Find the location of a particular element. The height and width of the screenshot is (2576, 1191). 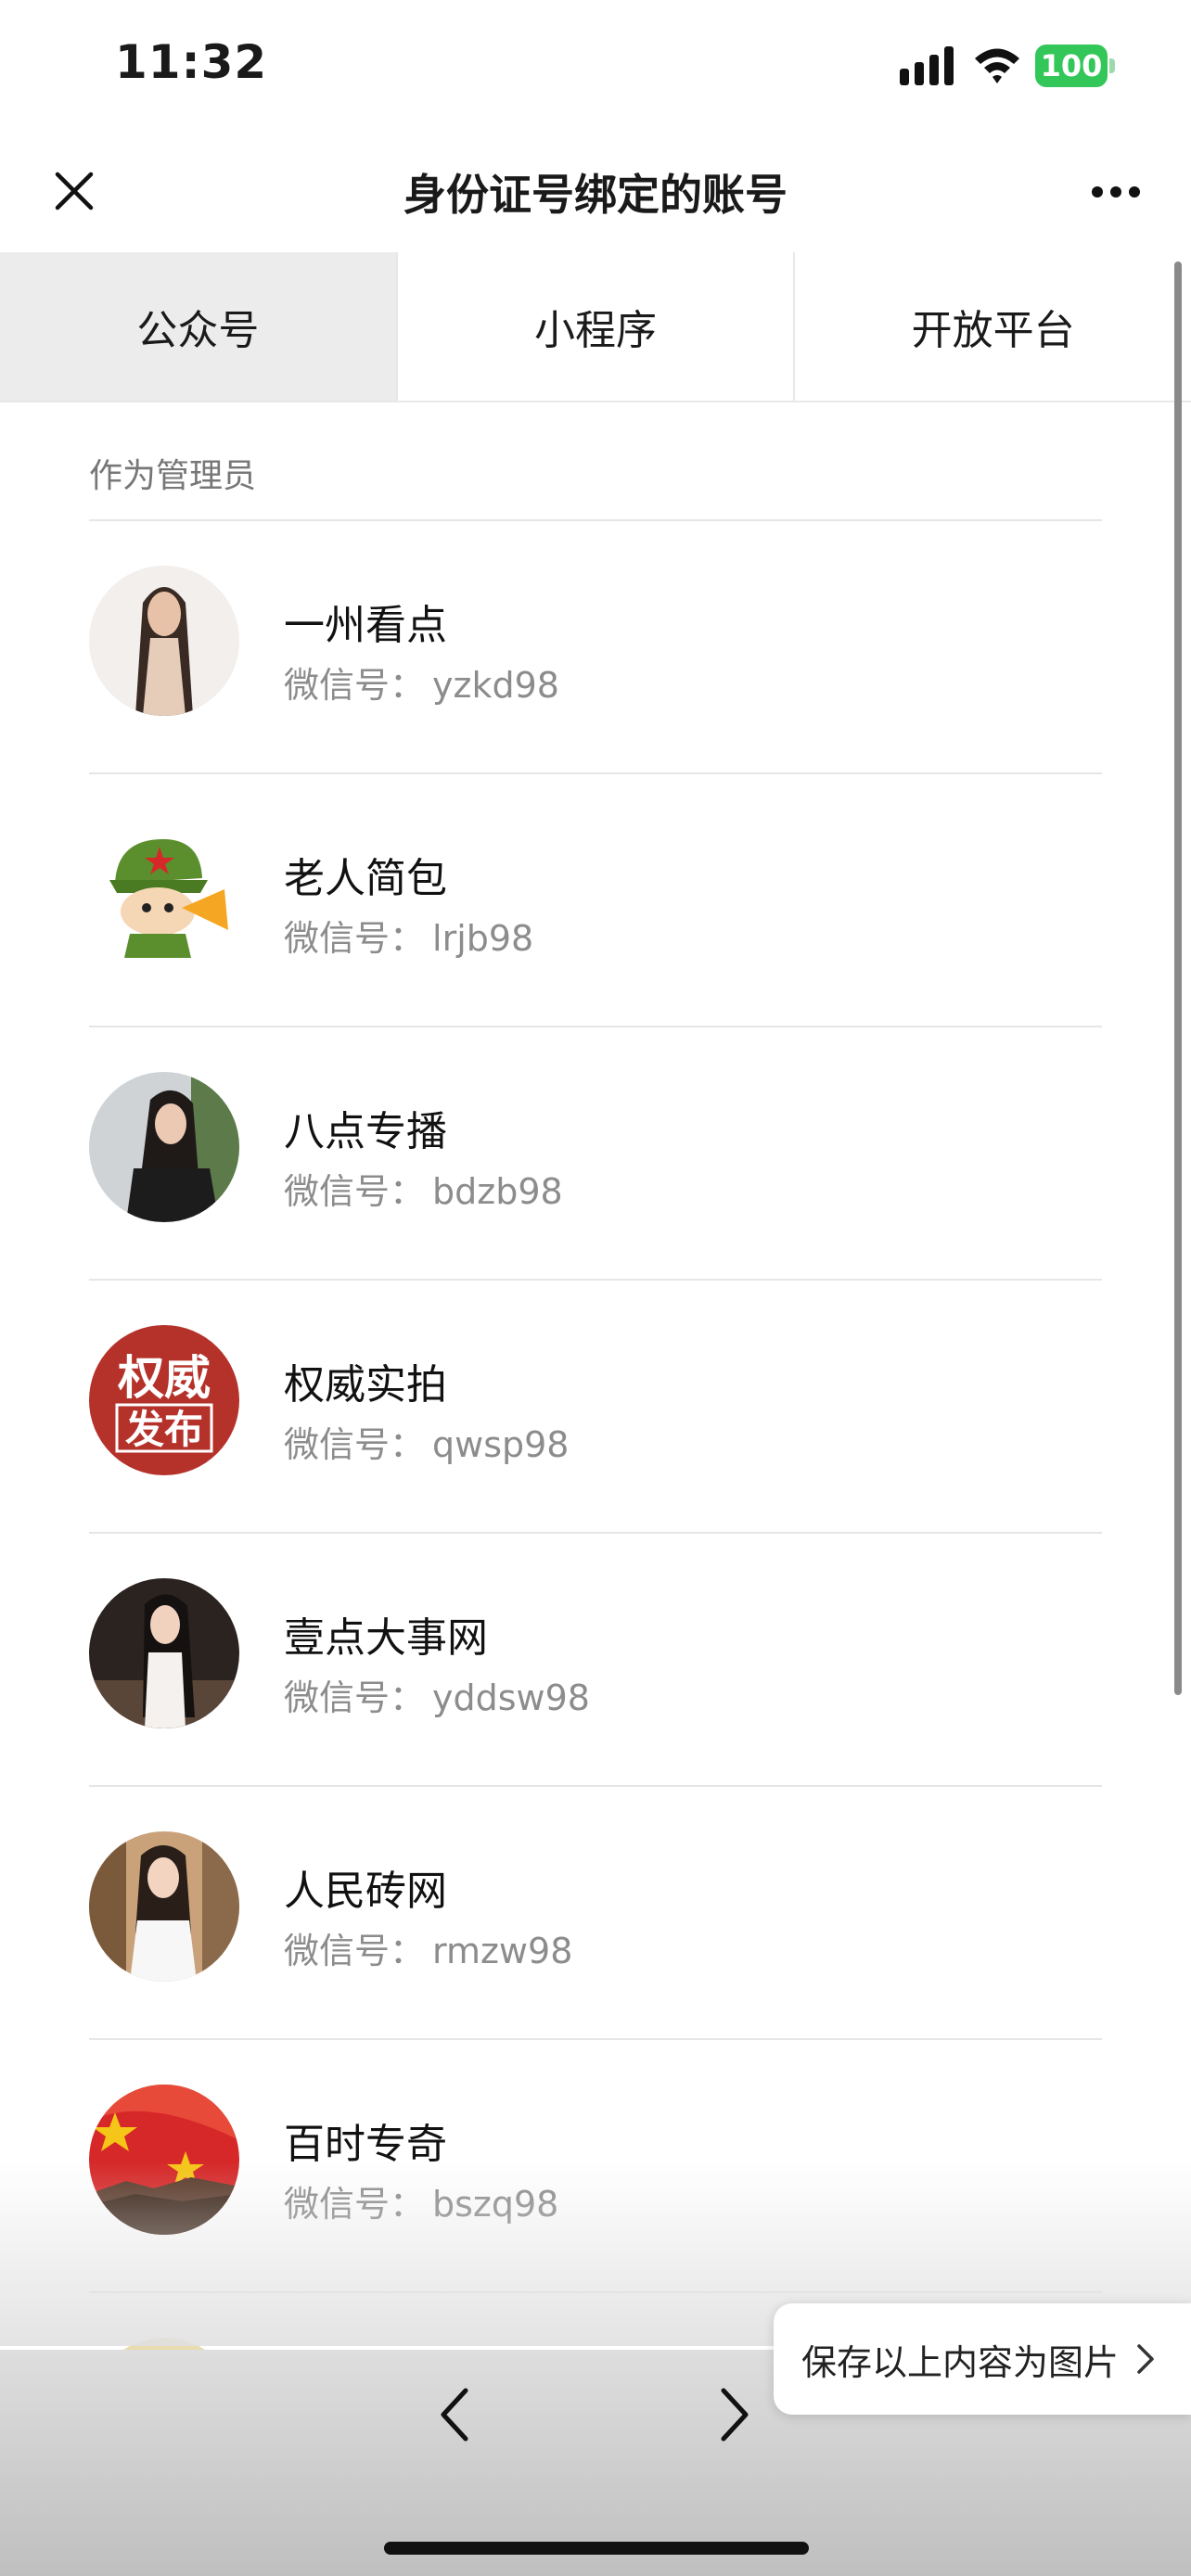

battery-indicator: 100 is located at coordinates (1075, 66).